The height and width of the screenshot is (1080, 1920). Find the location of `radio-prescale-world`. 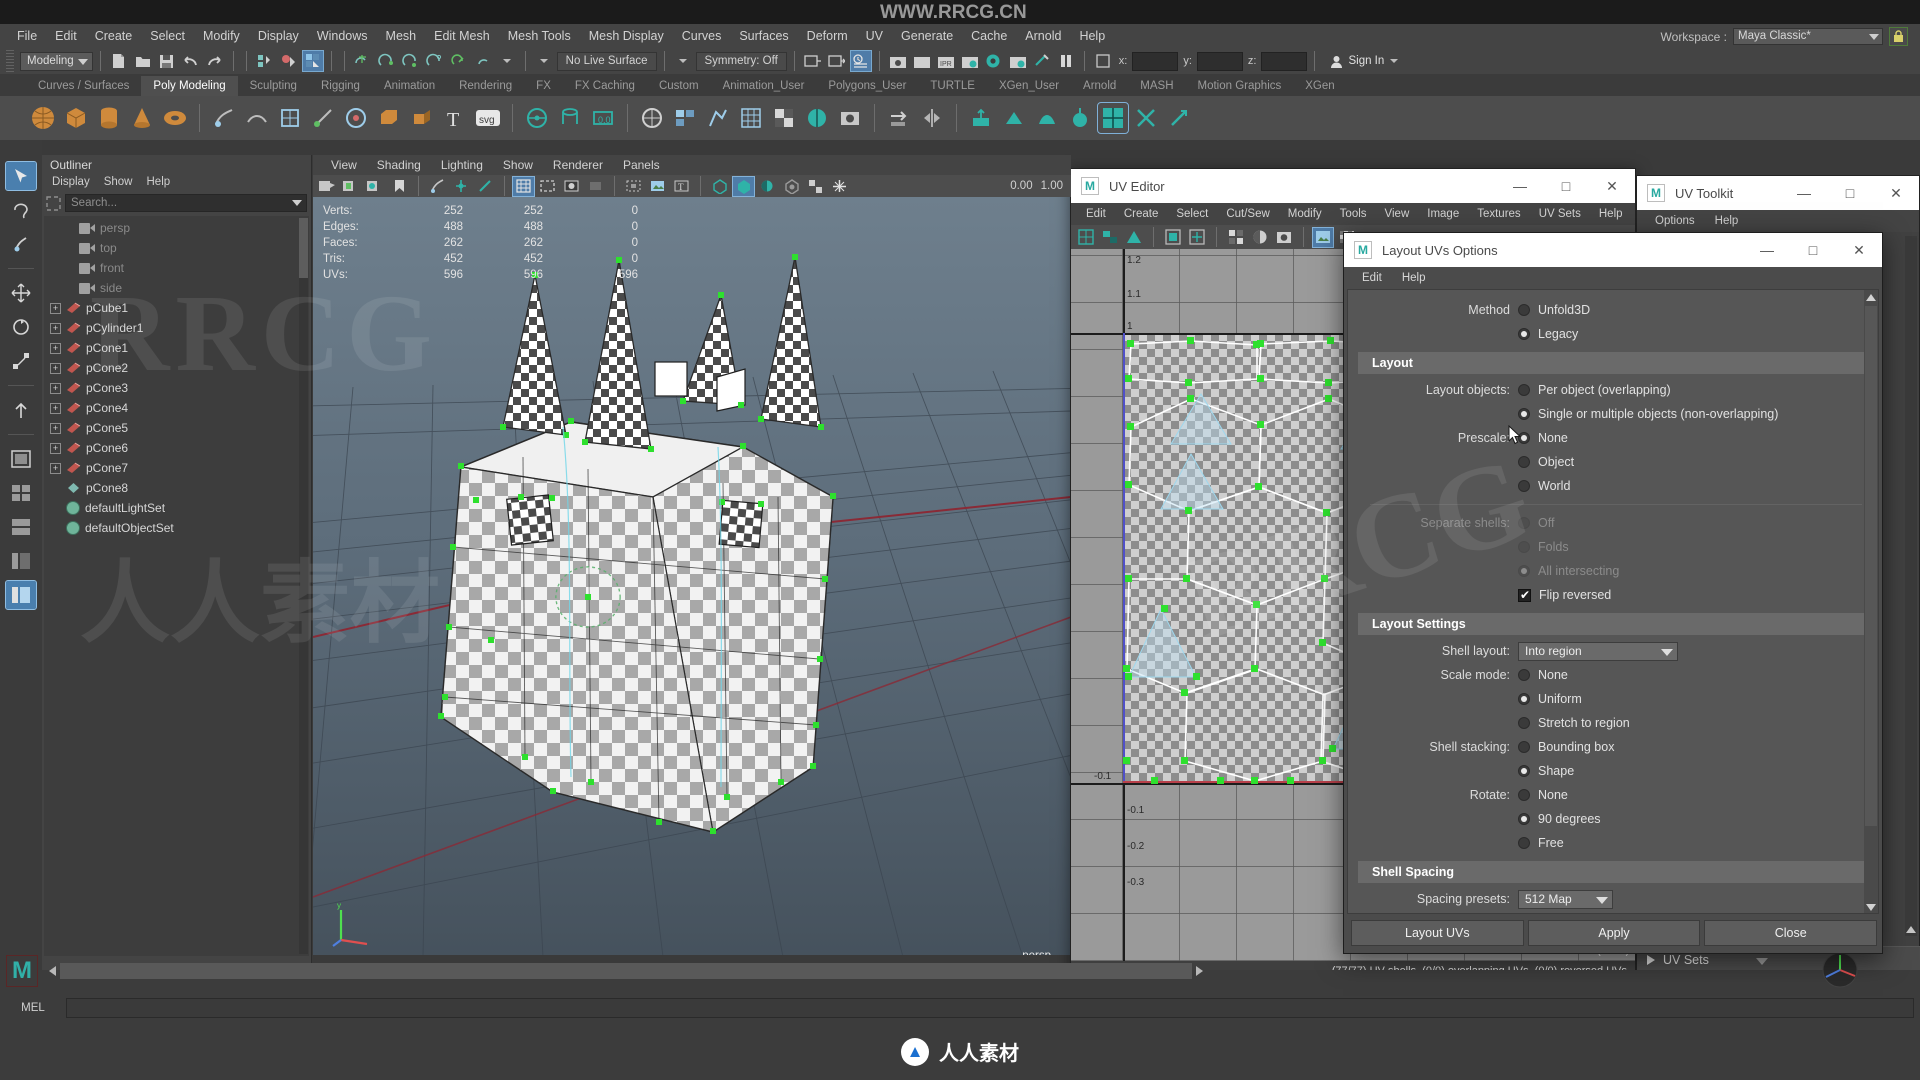

radio-prescale-world is located at coordinates (1524, 486).